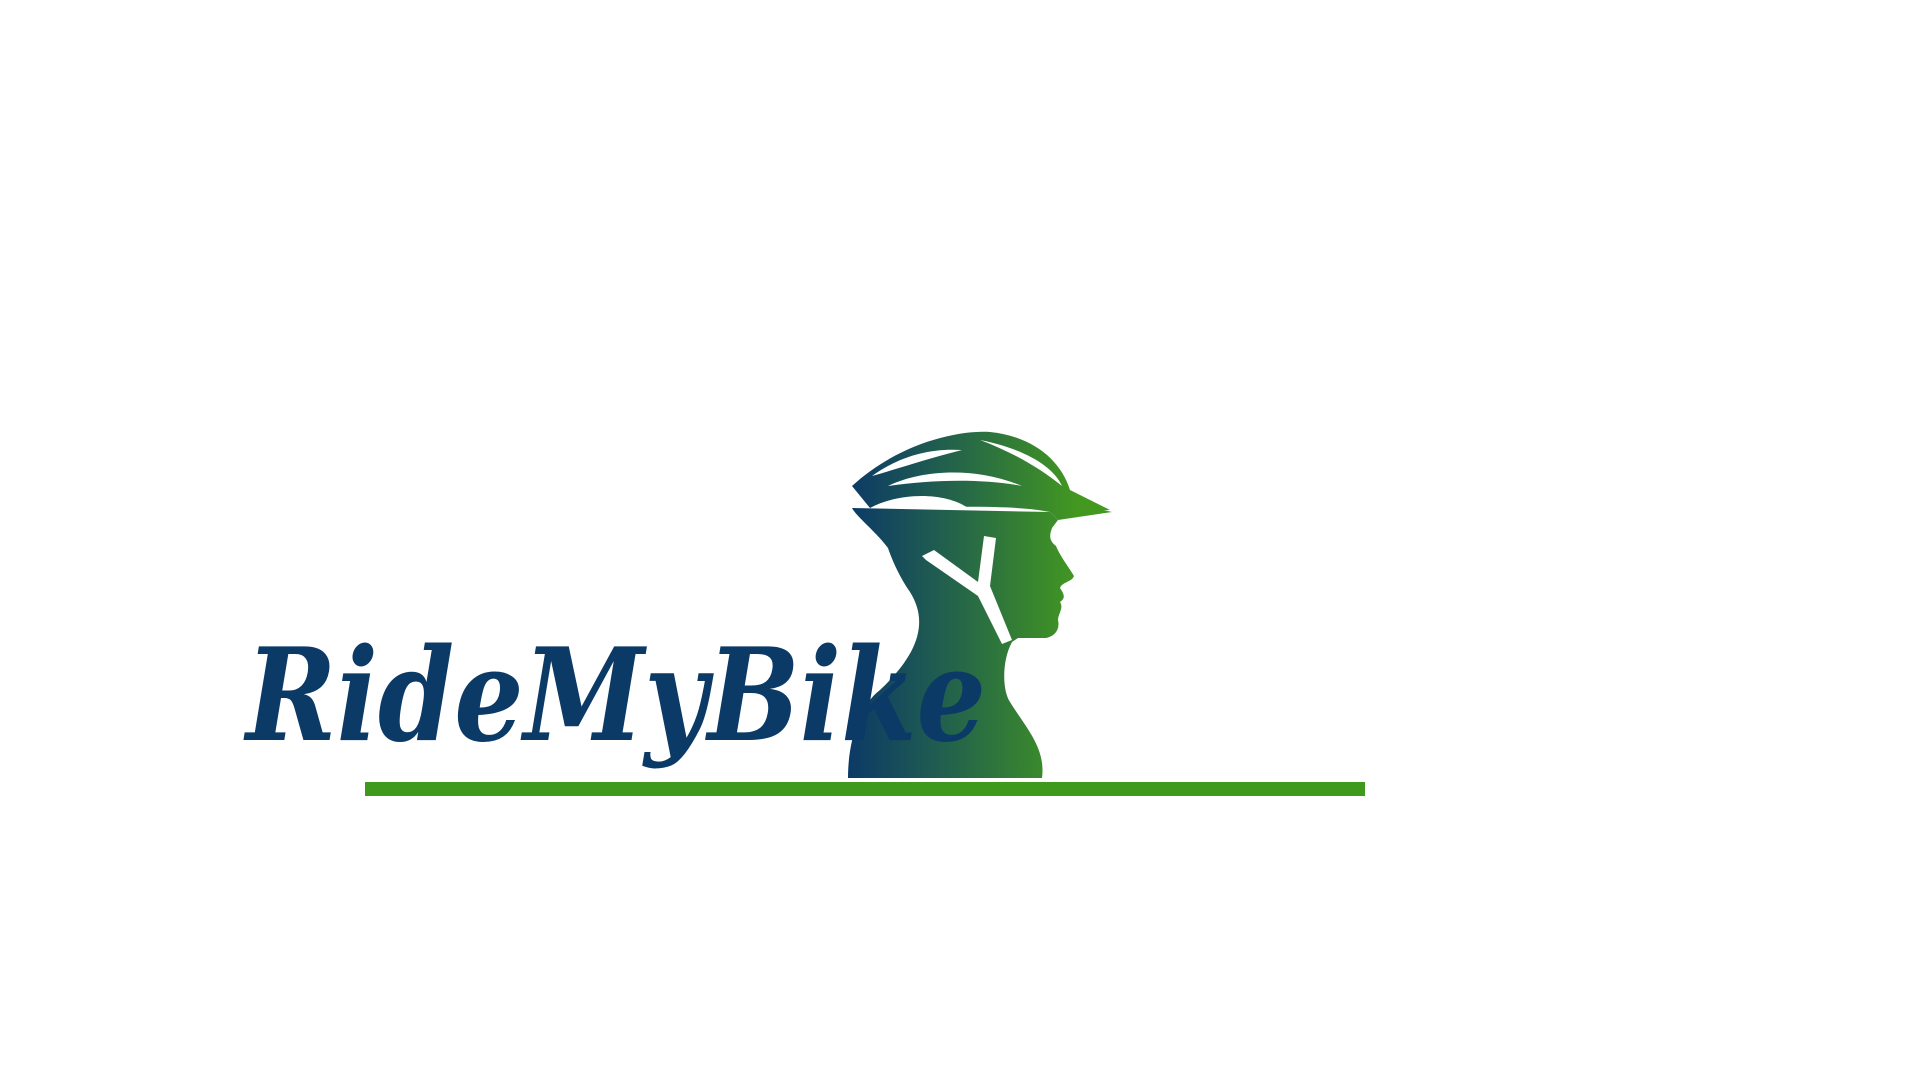 Image resolution: width=1920 pixels, height=1080 pixels. What do you see at coordinates (865, 789) in the screenshot?
I see `logo-underline` at bounding box center [865, 789].